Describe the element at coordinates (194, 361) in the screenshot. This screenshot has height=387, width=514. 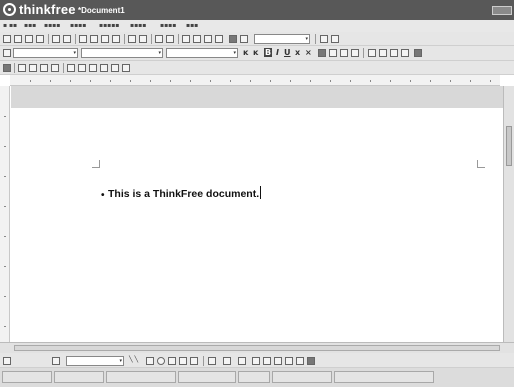
I see `clipart-tool-icon` at that location.